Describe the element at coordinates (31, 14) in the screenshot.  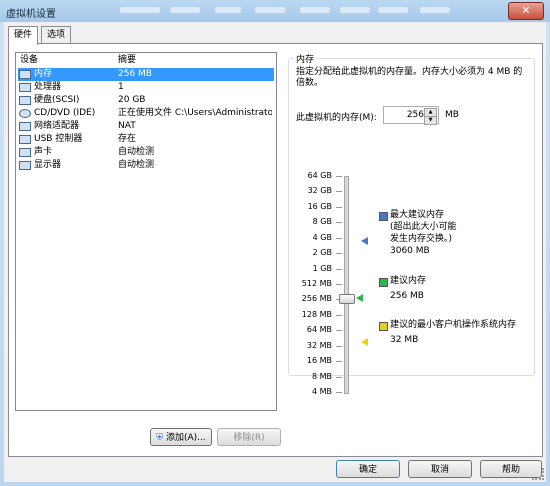
I see `window-title: 虚拟机设置` at that location.